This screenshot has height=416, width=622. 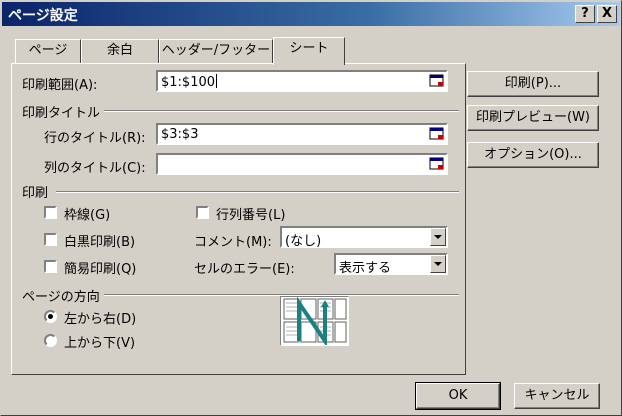 I want to click on comments-value: (なし), so click(x=303, y=241).